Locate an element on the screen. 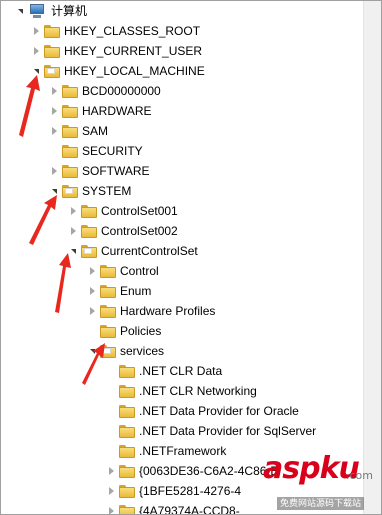  tree-node-label: SAM is located at coordinates (95, 131).